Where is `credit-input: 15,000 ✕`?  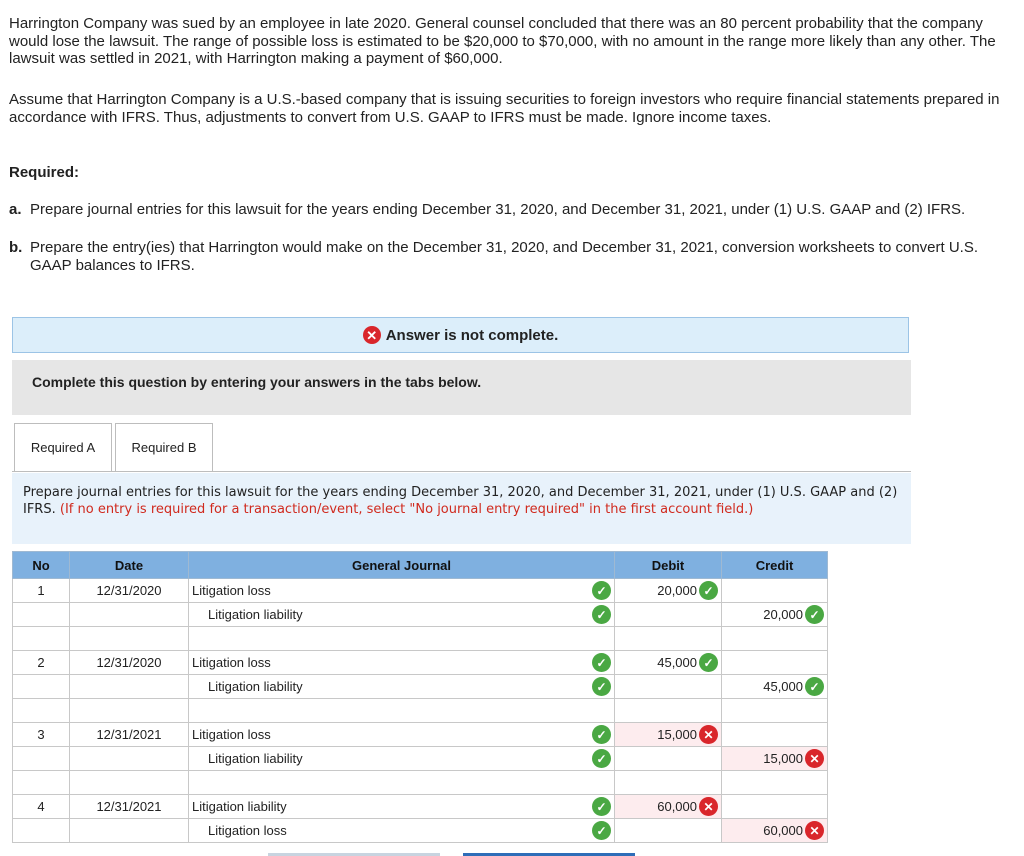 credit-input: 15,000 ✕ is located at coordinates (774, 758).